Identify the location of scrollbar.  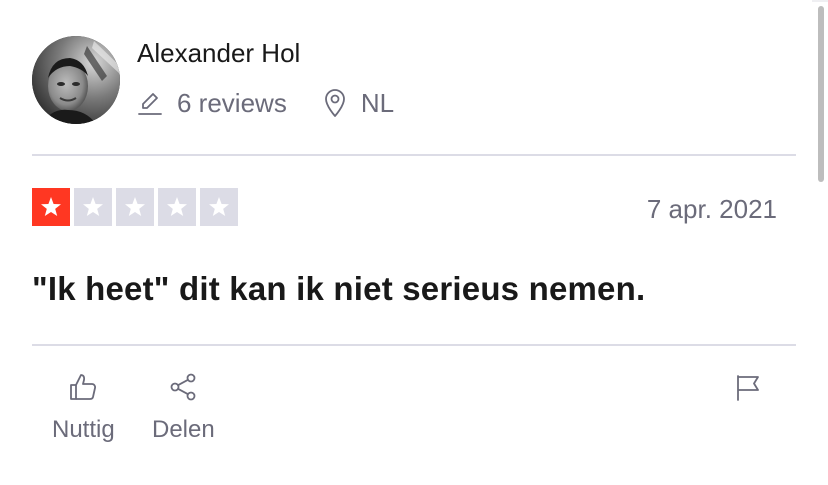
(821, 94).